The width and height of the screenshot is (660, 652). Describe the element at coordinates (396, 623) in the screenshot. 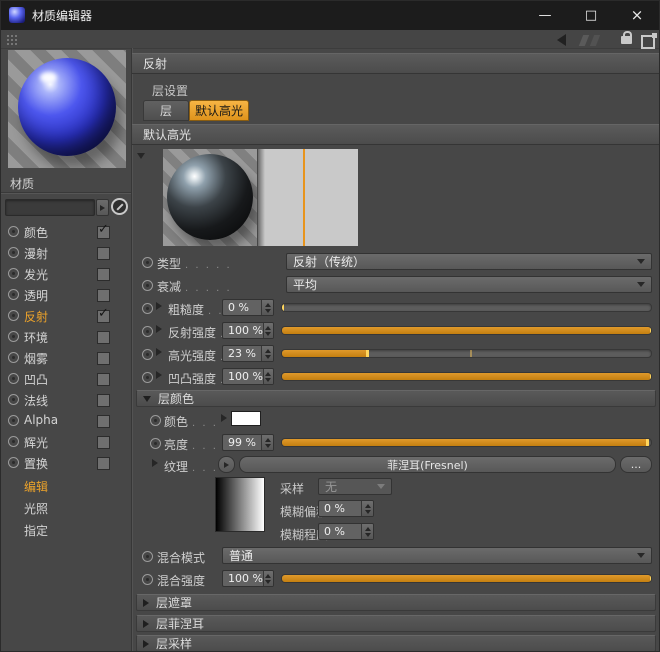

I see `layer-fresnel-section: 层菲涅耳` at that location.